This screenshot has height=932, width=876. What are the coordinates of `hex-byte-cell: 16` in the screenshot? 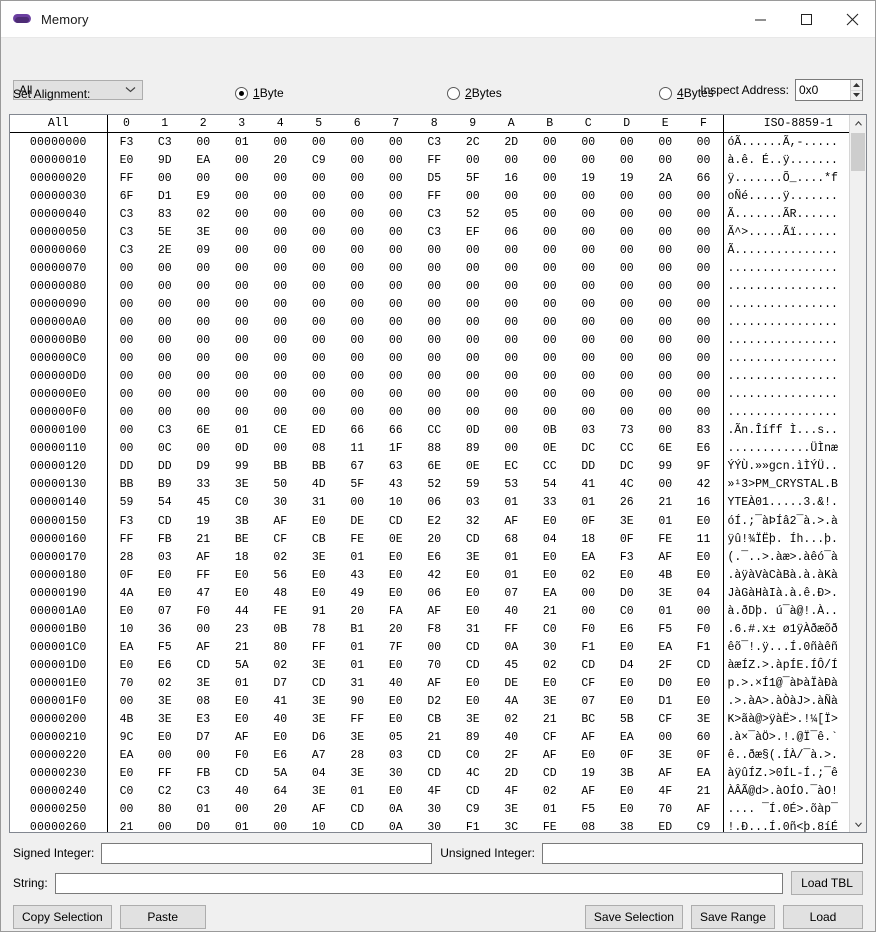 It's located at (704, 503).